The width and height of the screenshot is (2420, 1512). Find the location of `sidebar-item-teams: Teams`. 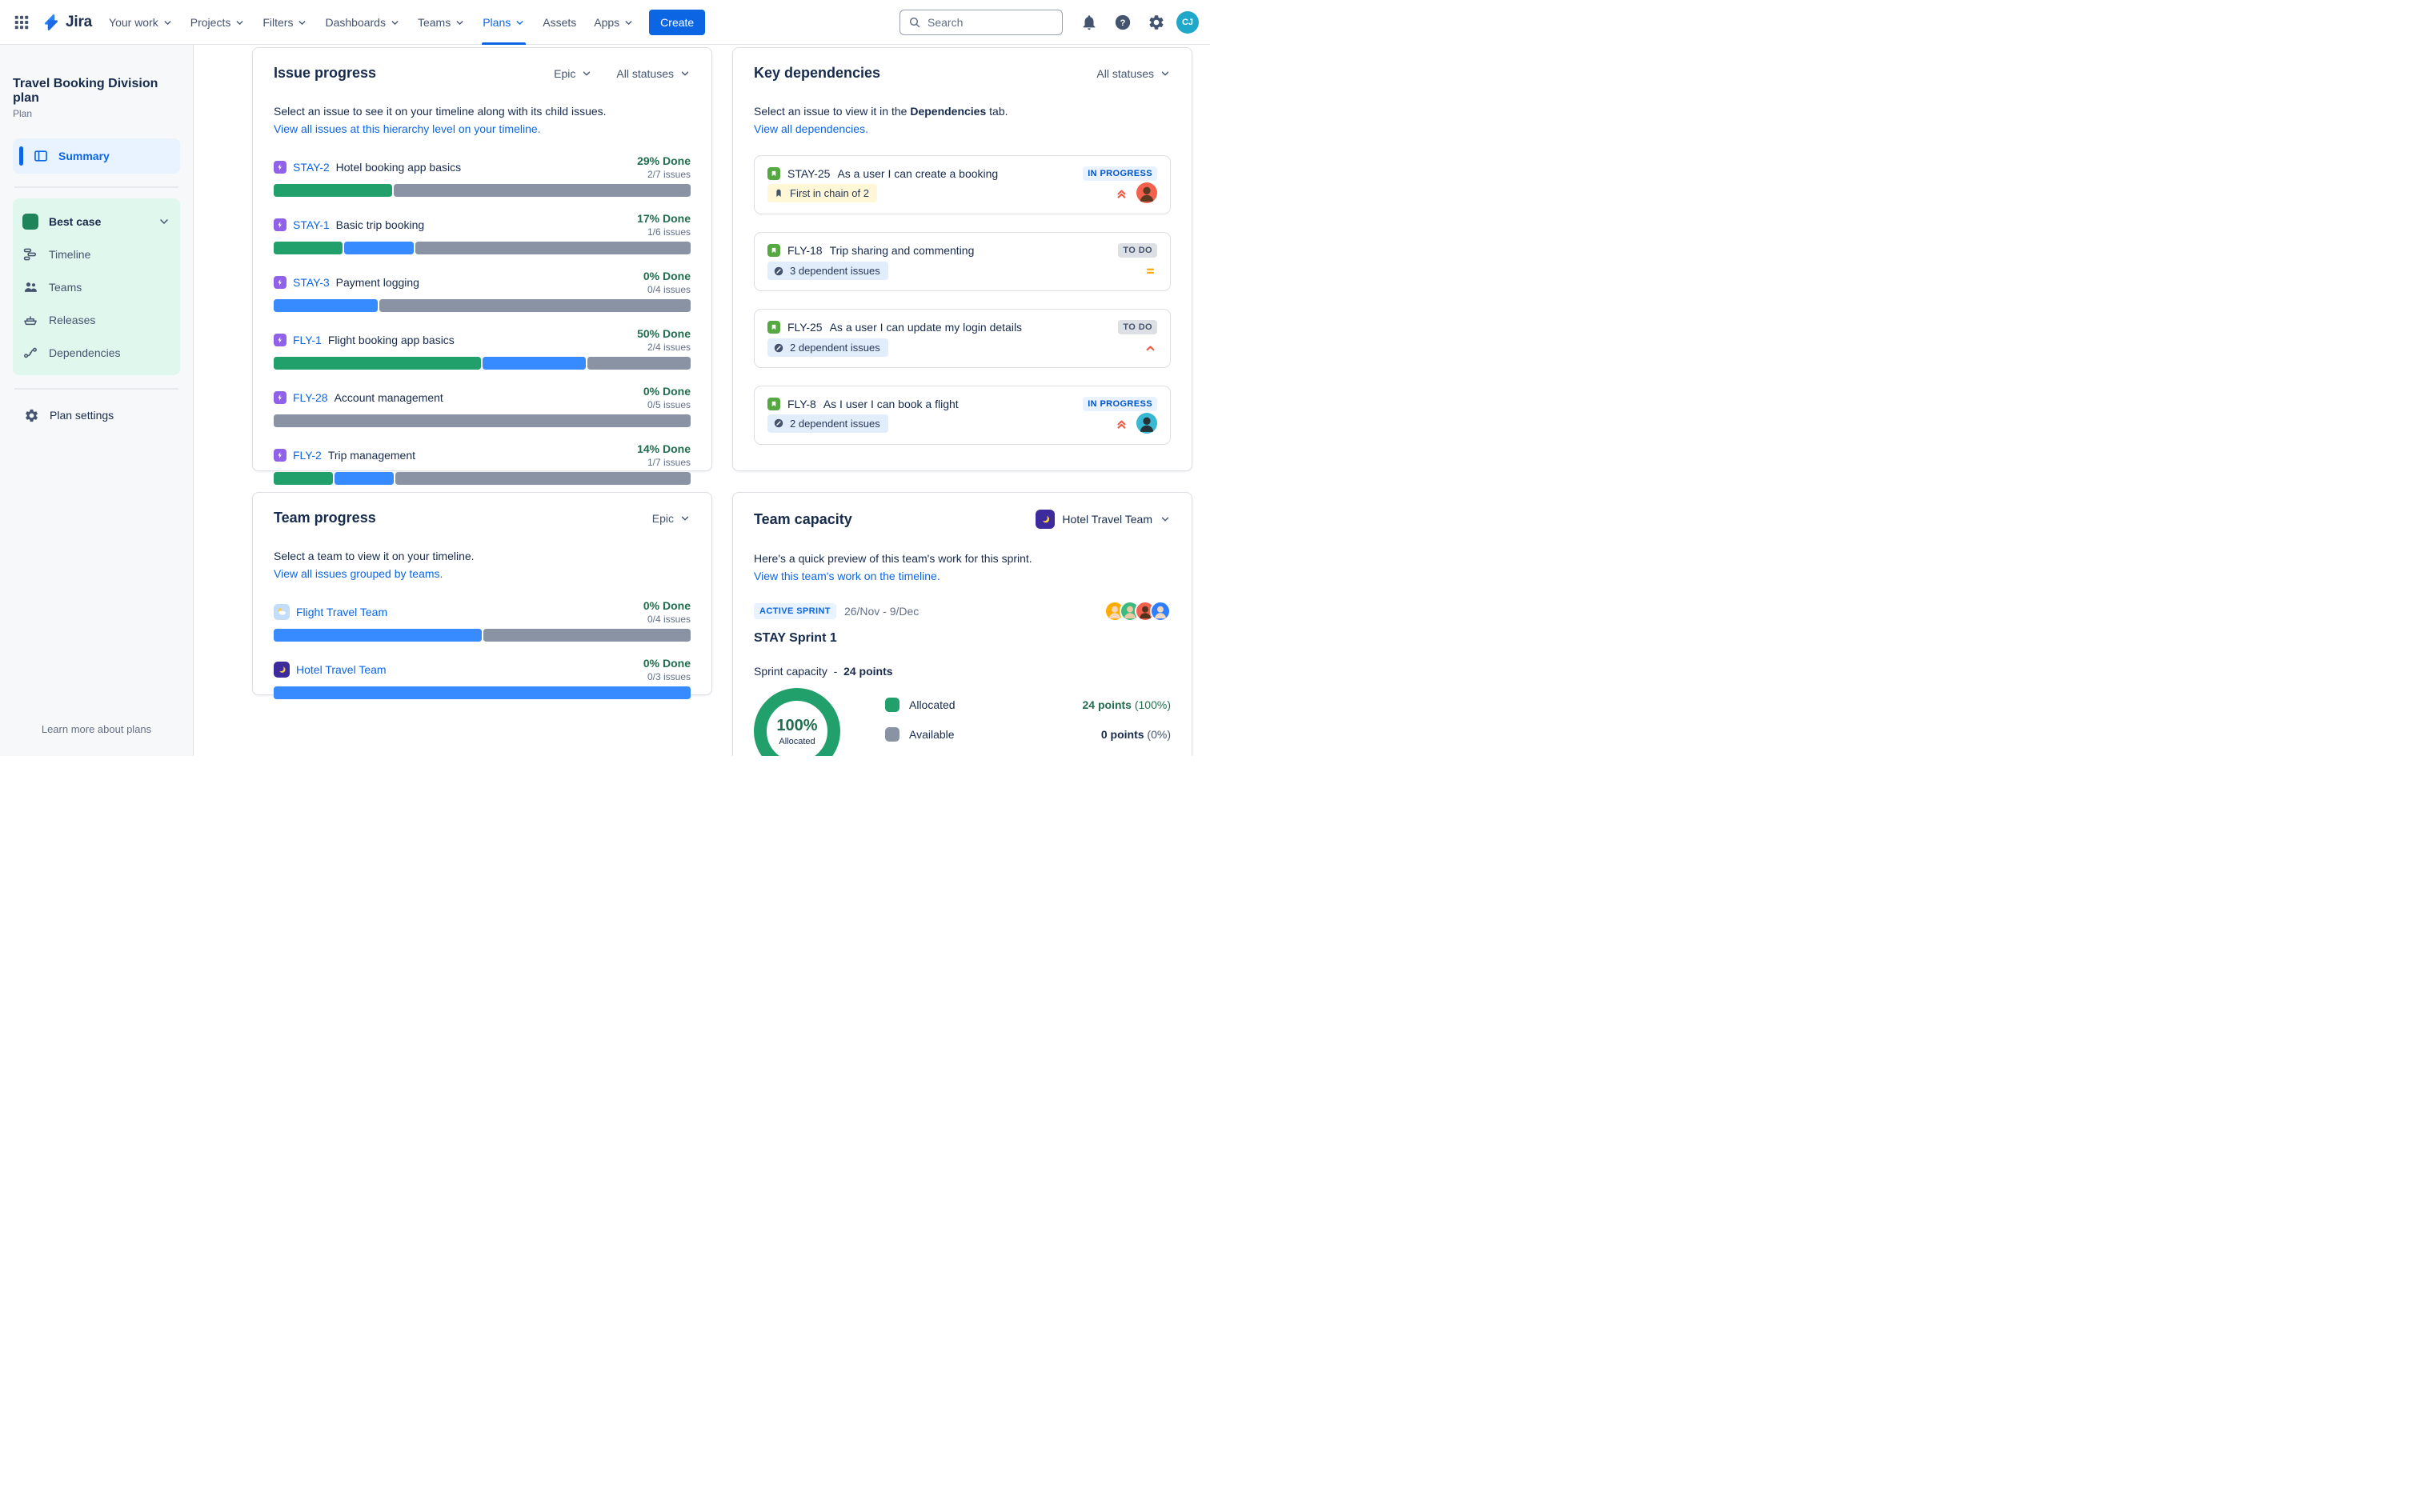

sidebar-item-teams: Teams is located at coordinates (96, 286).